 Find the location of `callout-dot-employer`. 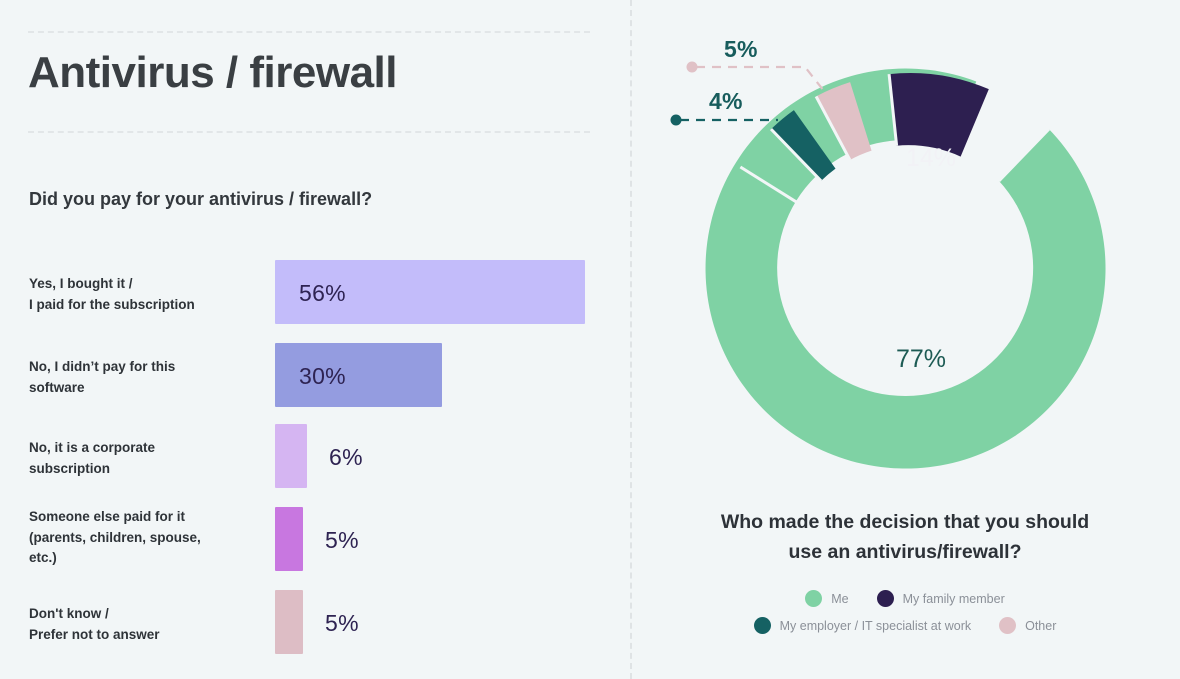

callout-dot-employer is located at coordinates (676, 120).